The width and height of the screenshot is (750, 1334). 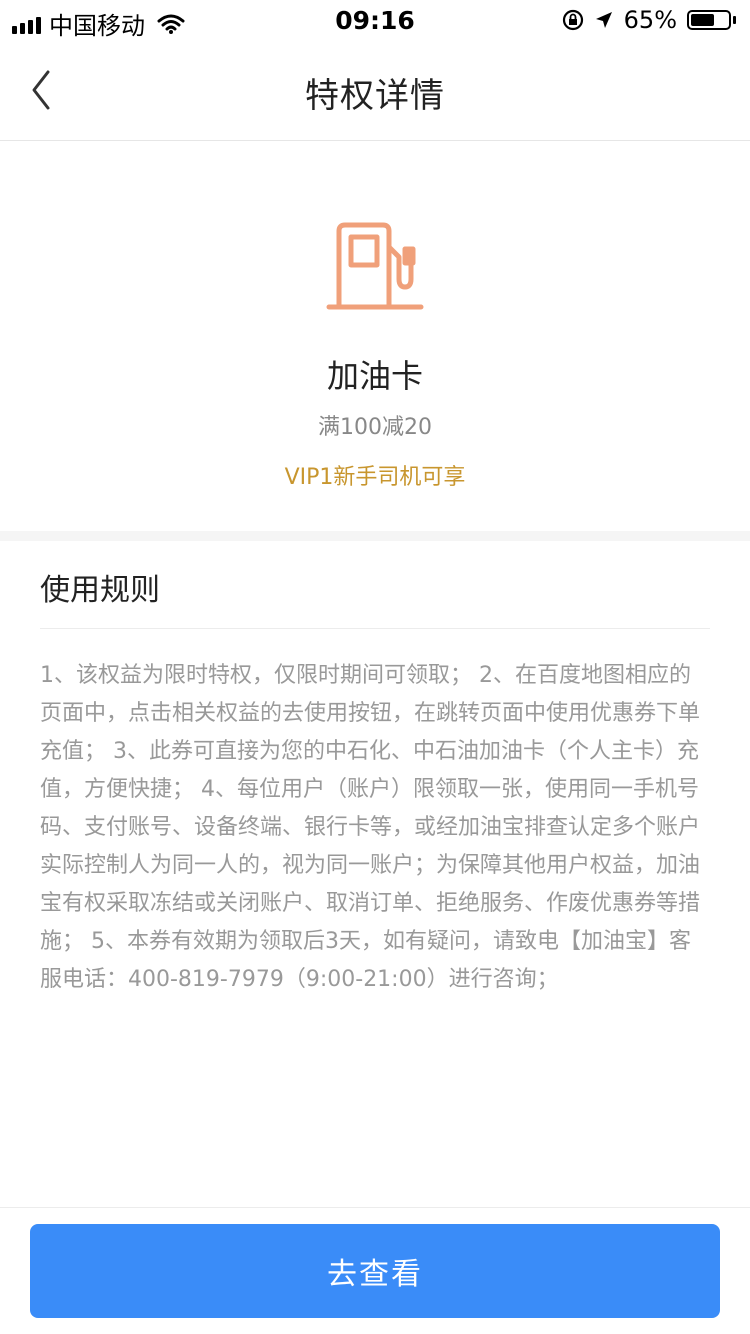 What do you see at coordinates (374, 376) in the screenshot?
I see `card-title: 加油卡` at bounding box center [374, 376].